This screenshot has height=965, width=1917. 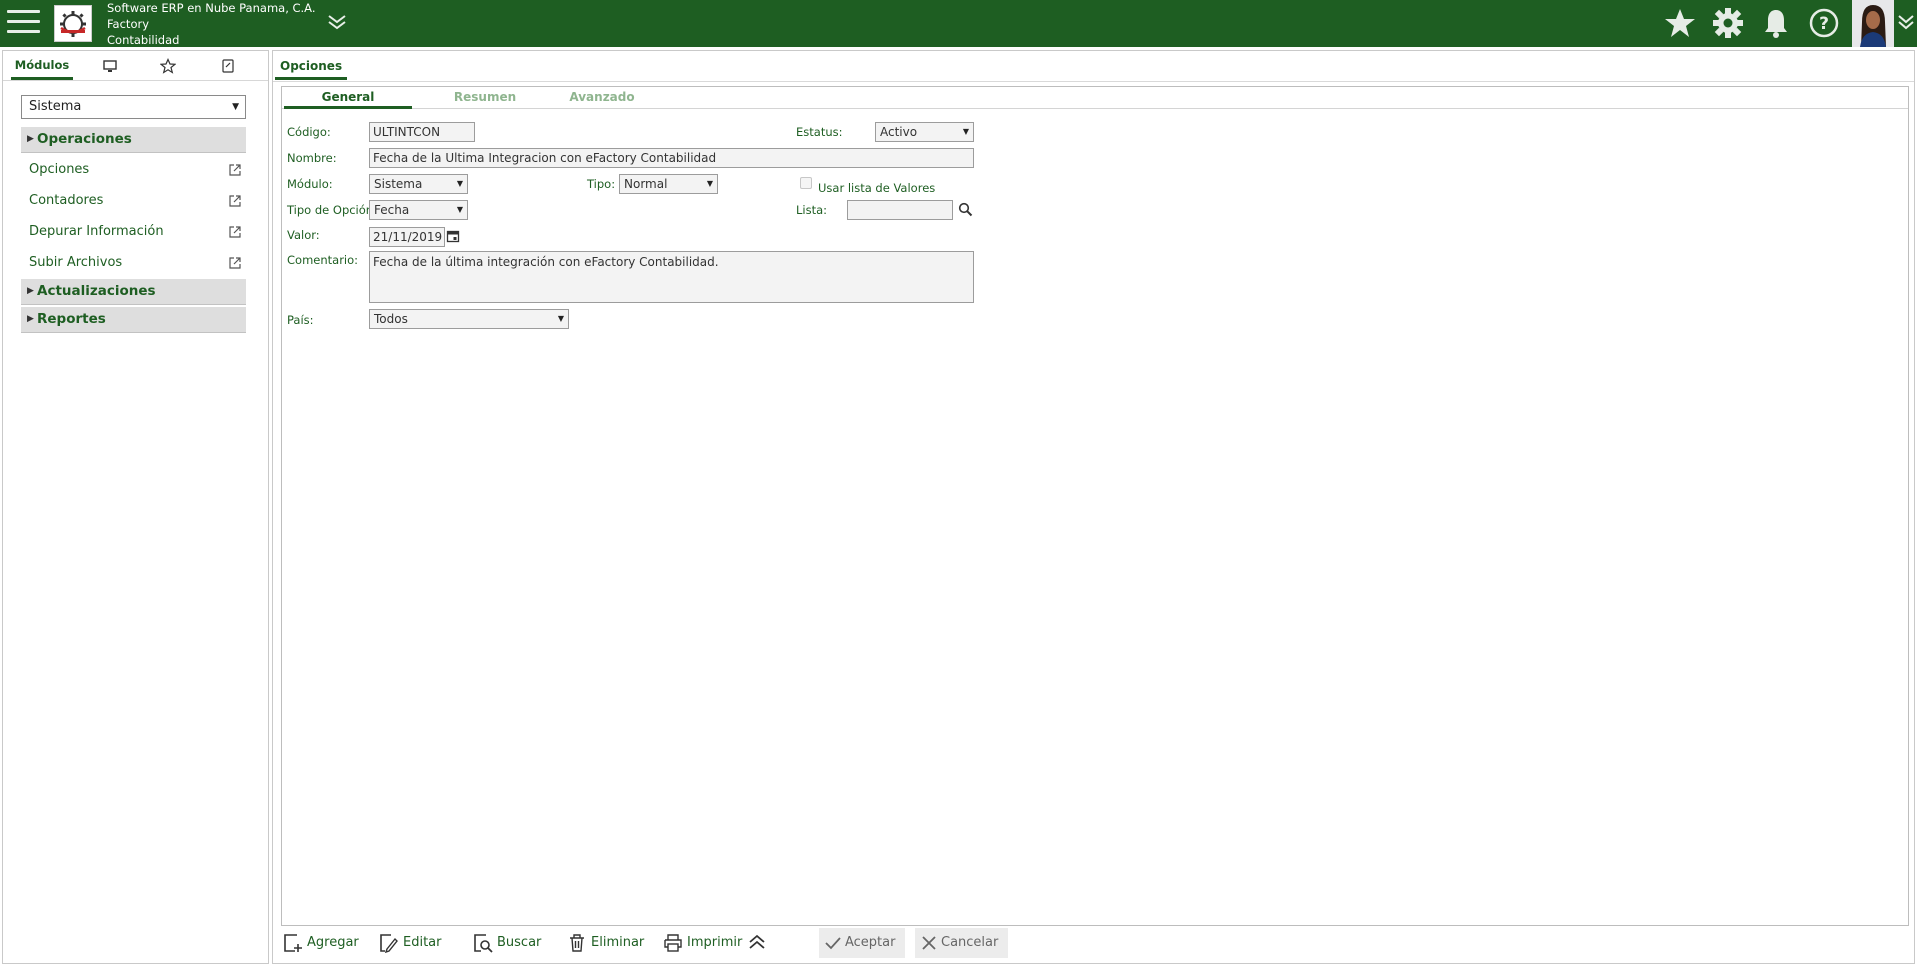 I want to click on chevron-double-up-icon, so click(x=757, y=943).